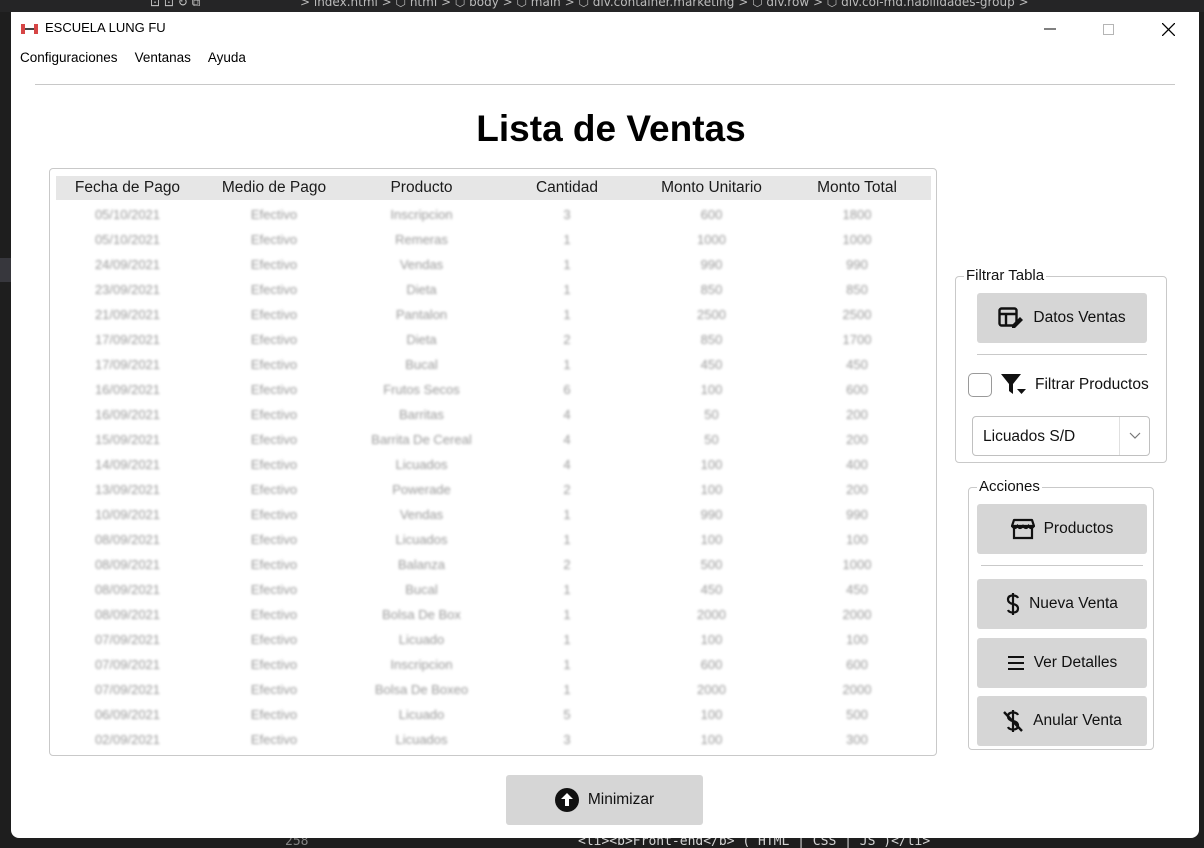 This screenshot has width=1204, height=848. I want to click on cell-producto: Inscripcion, so click(421, 214).